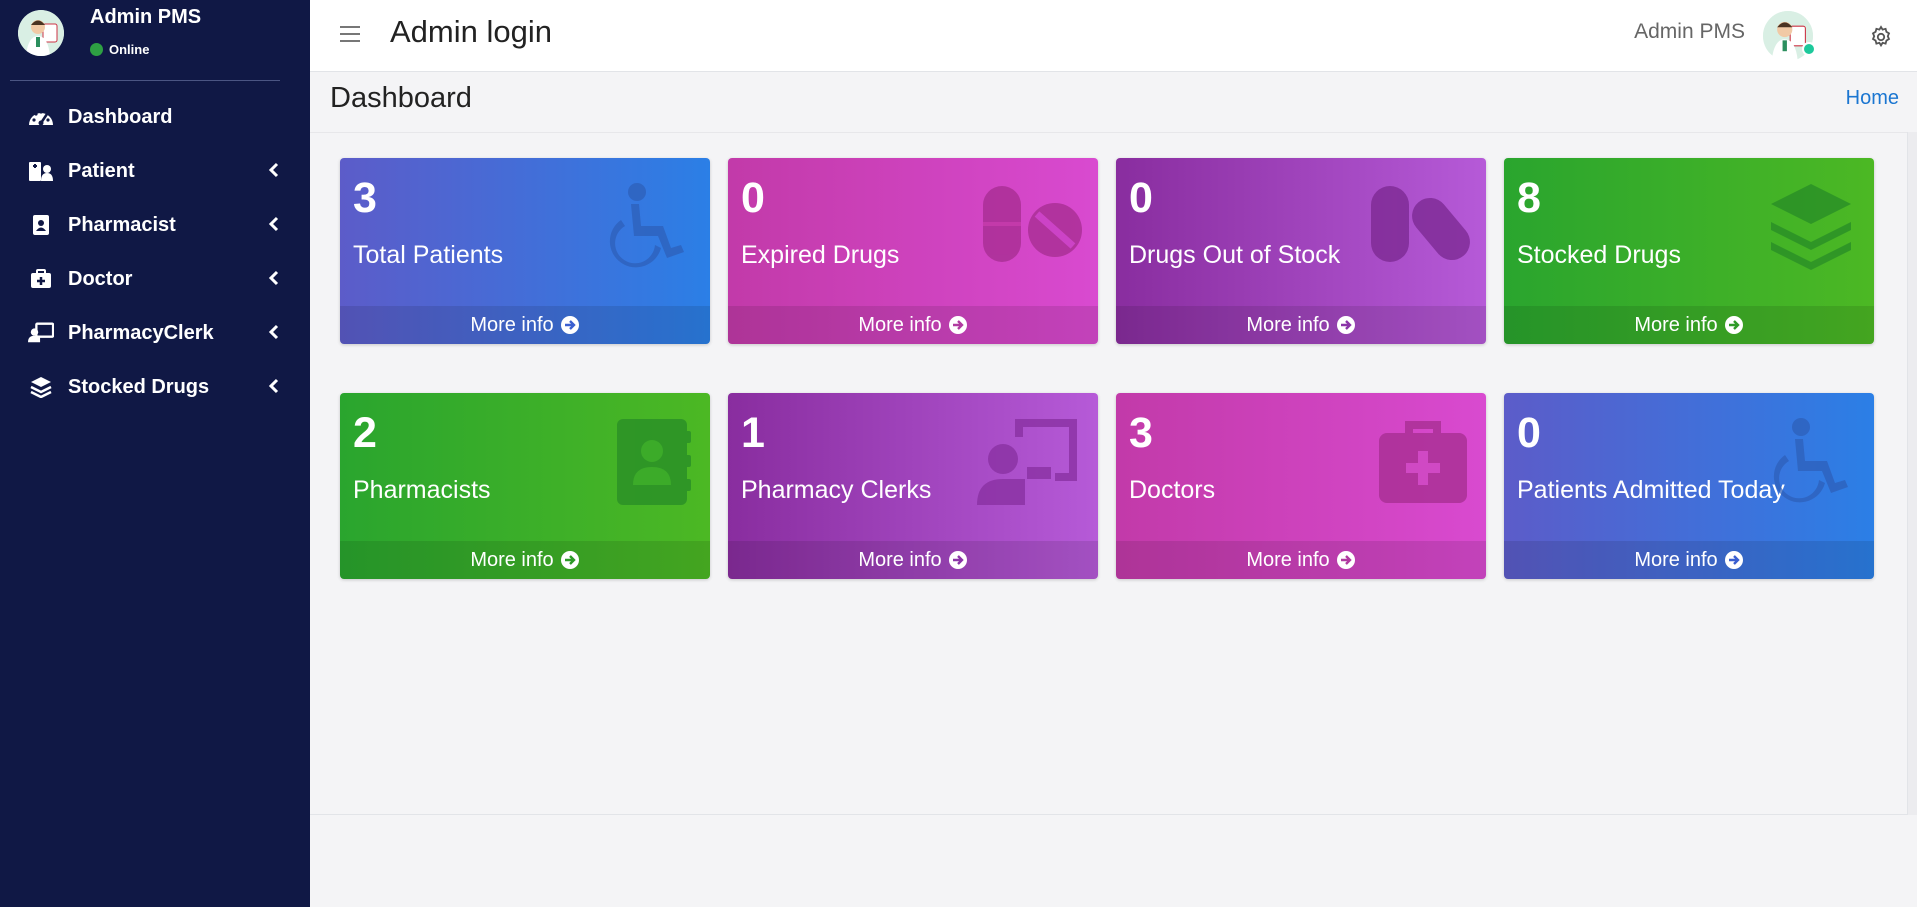 The image size is (1917, 907). What do you see at coordinates (145, 40) in the screenshot?
I see `user-panel: Admin PMS Online` at bounding box center [145, 40].